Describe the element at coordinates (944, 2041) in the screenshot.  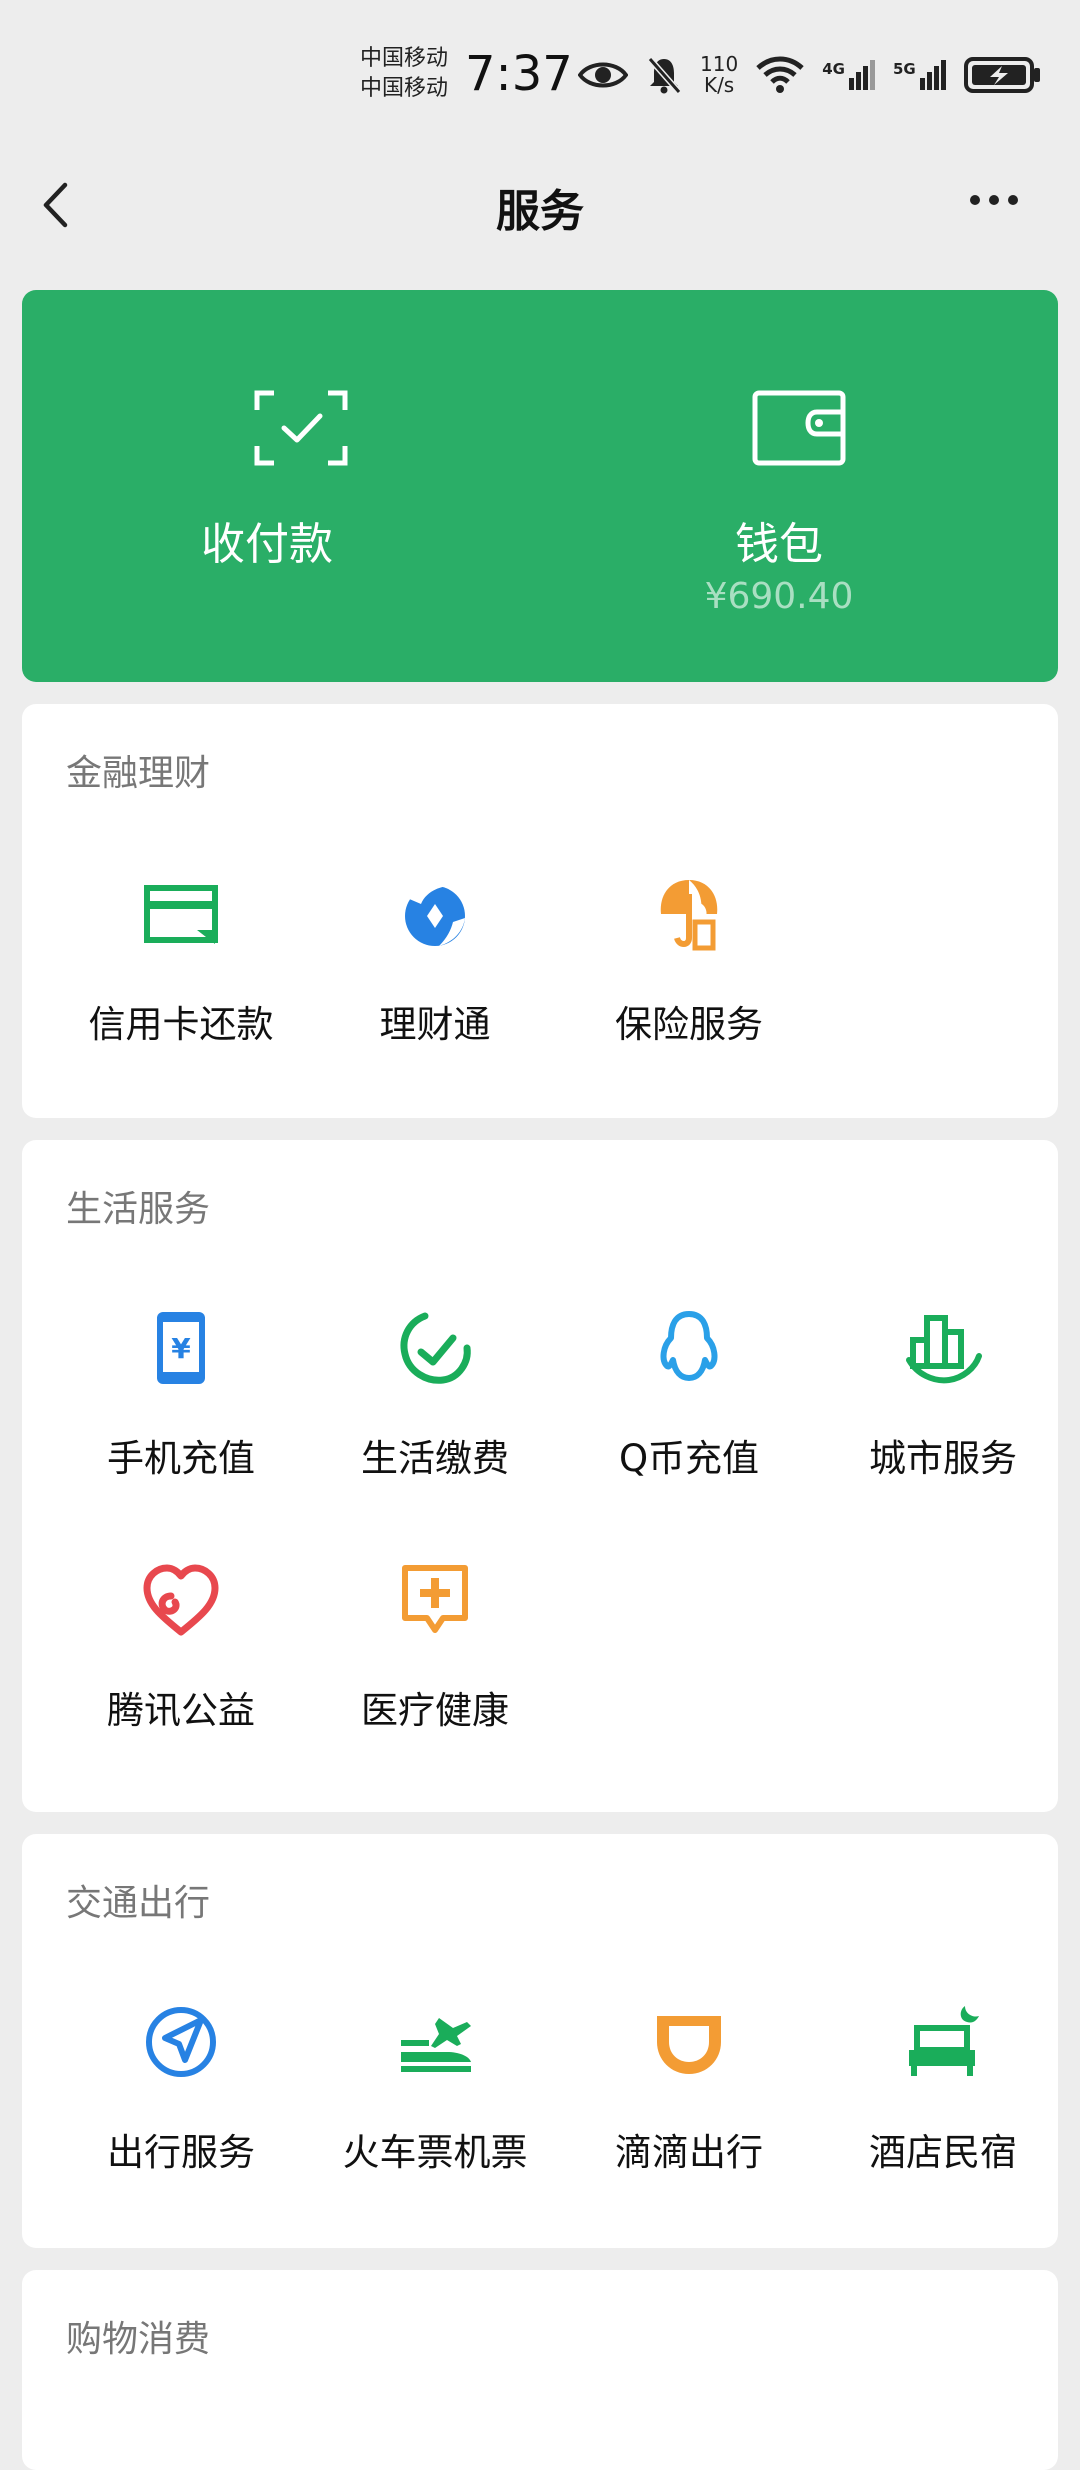
I see `hotel-bed-icon` at that location.